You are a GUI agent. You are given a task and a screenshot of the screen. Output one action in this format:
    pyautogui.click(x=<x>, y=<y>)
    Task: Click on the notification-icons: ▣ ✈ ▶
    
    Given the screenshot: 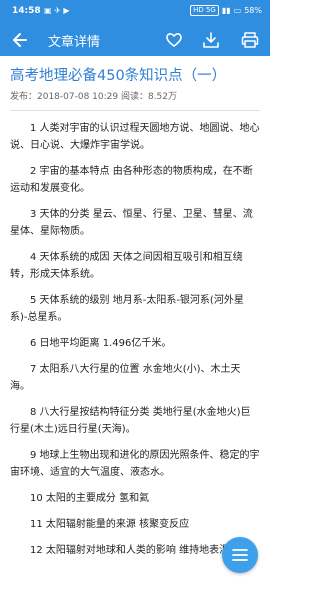 What is the action you would take?
    pyautogui.click(x=57, y=10)
    